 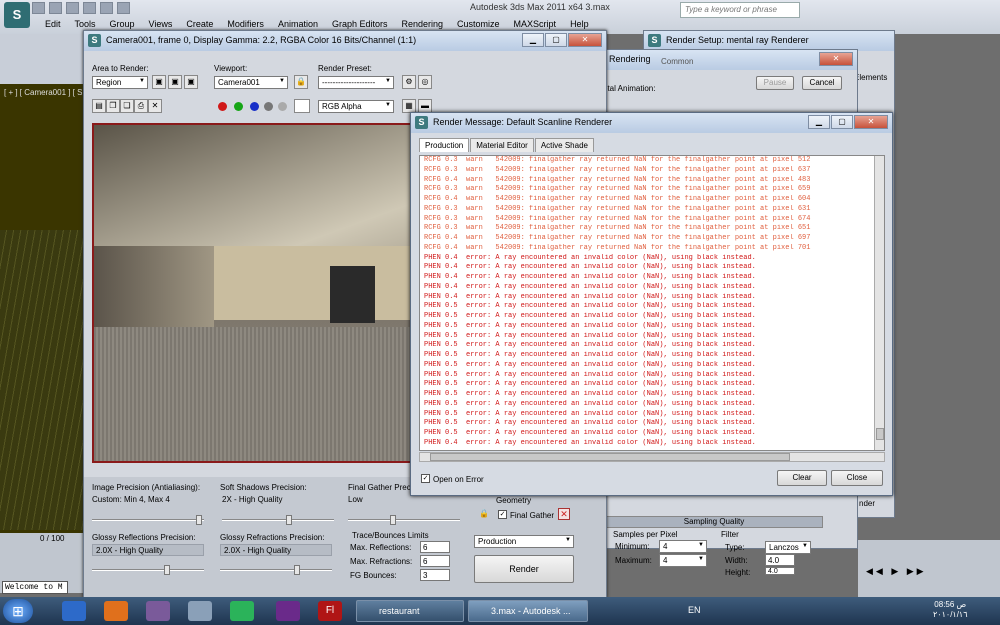 What do you see at coordinates (775, 83) in the screenshot?
I see `pause-button: Pause` at bounding box center [775, 83].